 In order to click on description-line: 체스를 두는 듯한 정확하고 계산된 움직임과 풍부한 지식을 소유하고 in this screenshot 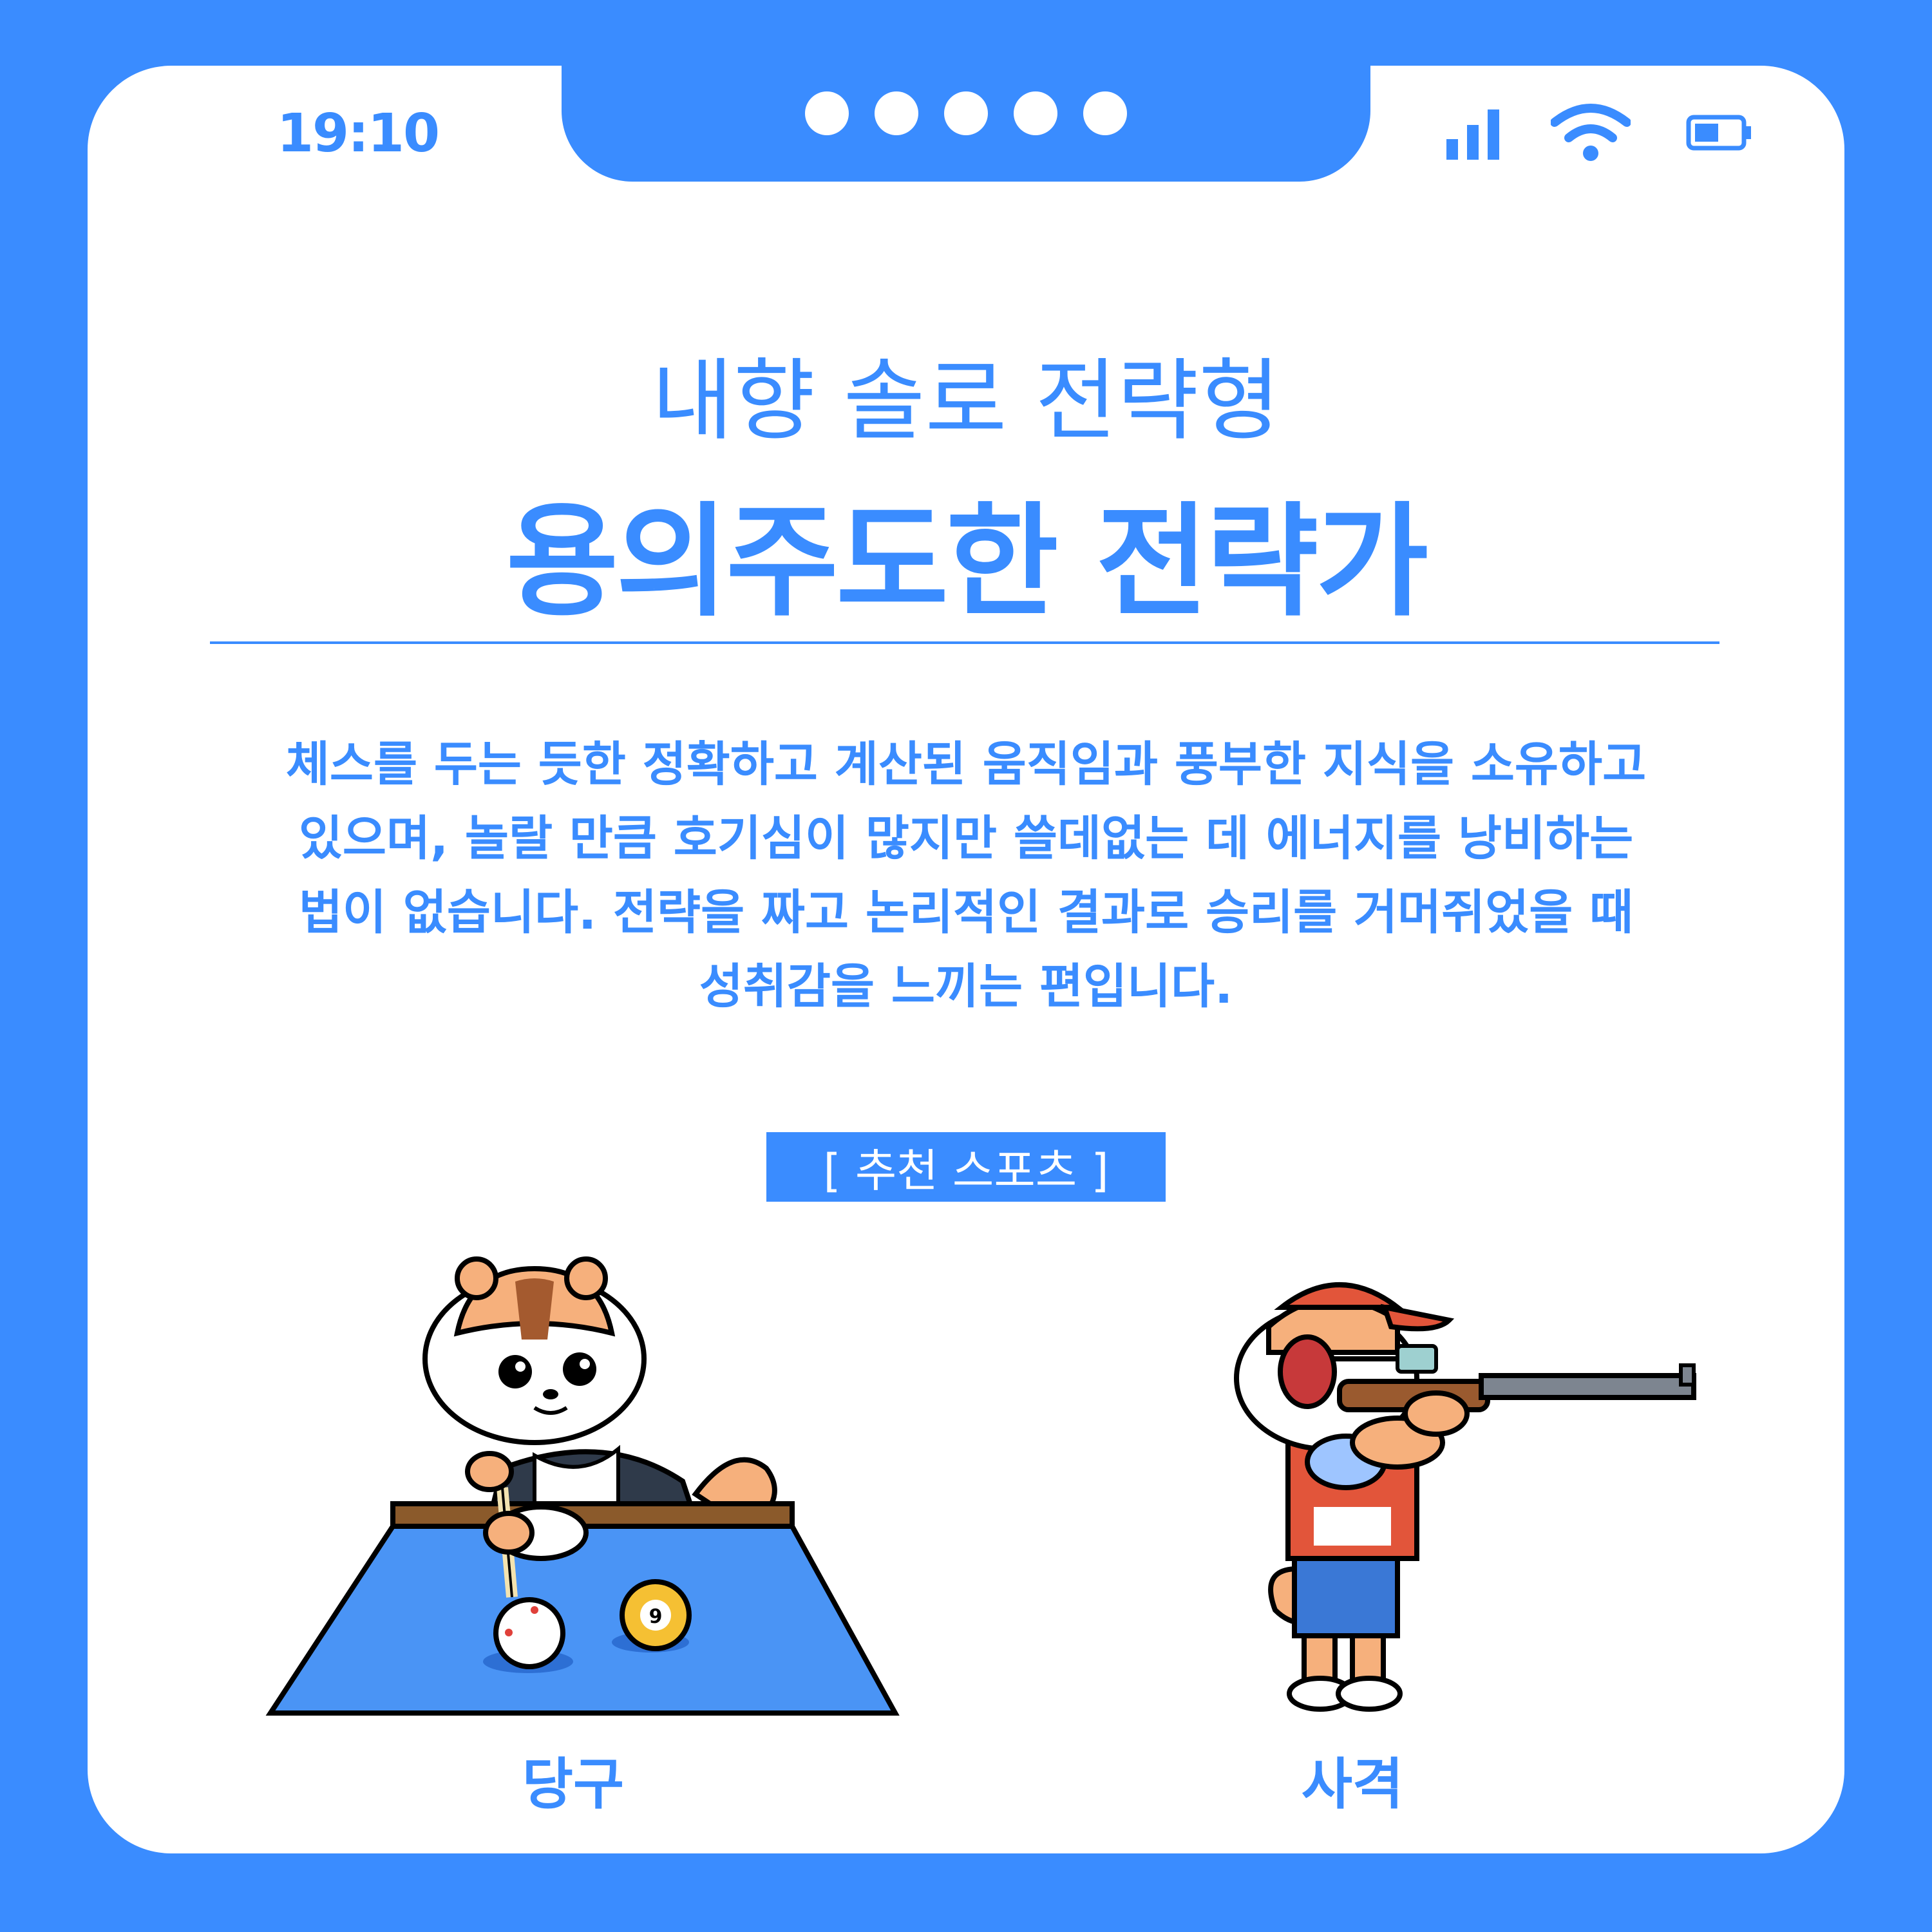, I will do `click(966, 764)`.